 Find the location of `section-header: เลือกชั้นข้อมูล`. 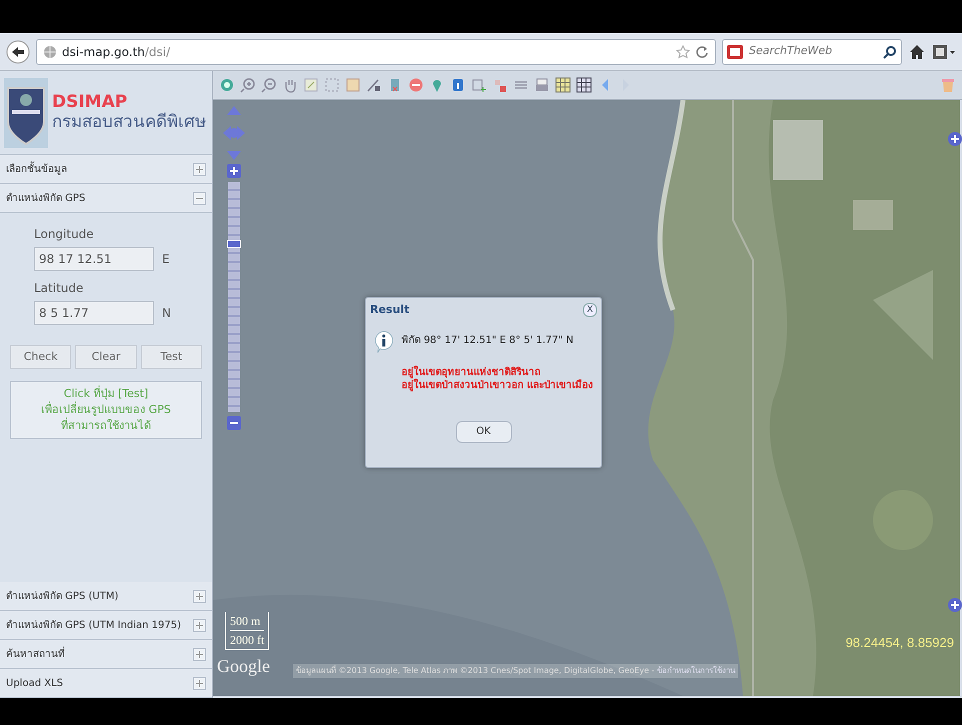

section-header: เลือกชั้นข้อมูล is located at coordinates (36, 169).